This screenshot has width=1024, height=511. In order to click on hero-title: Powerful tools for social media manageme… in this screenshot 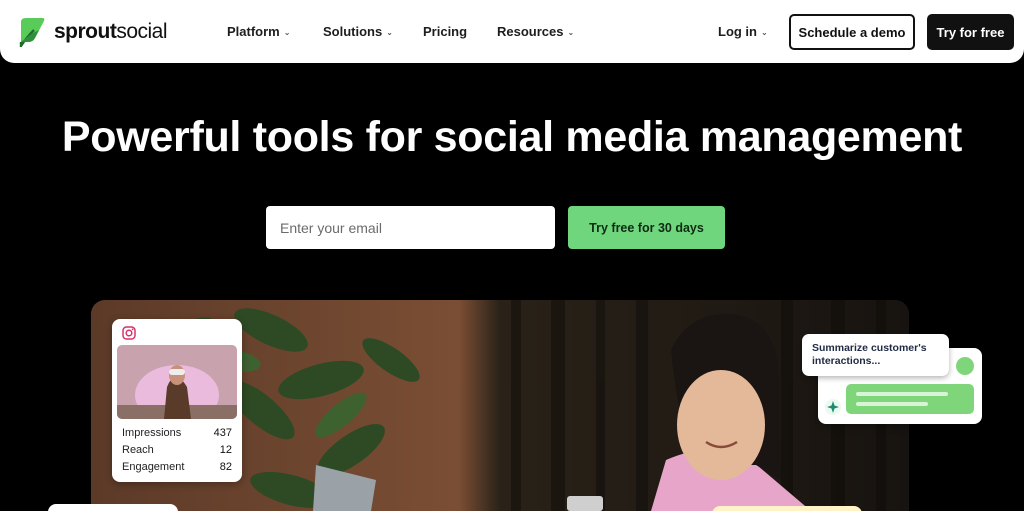, I will do `click(512, 137)`.